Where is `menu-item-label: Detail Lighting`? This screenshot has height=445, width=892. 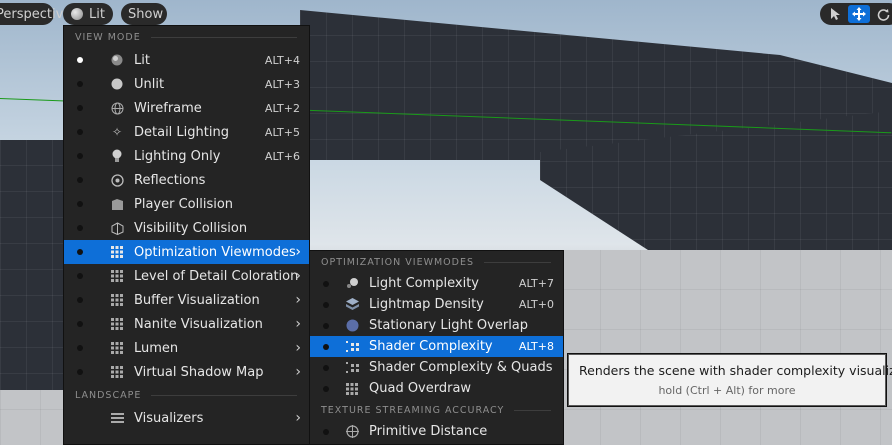
menu-item-label: Detail Lighting is located at coordinates (181, 132).